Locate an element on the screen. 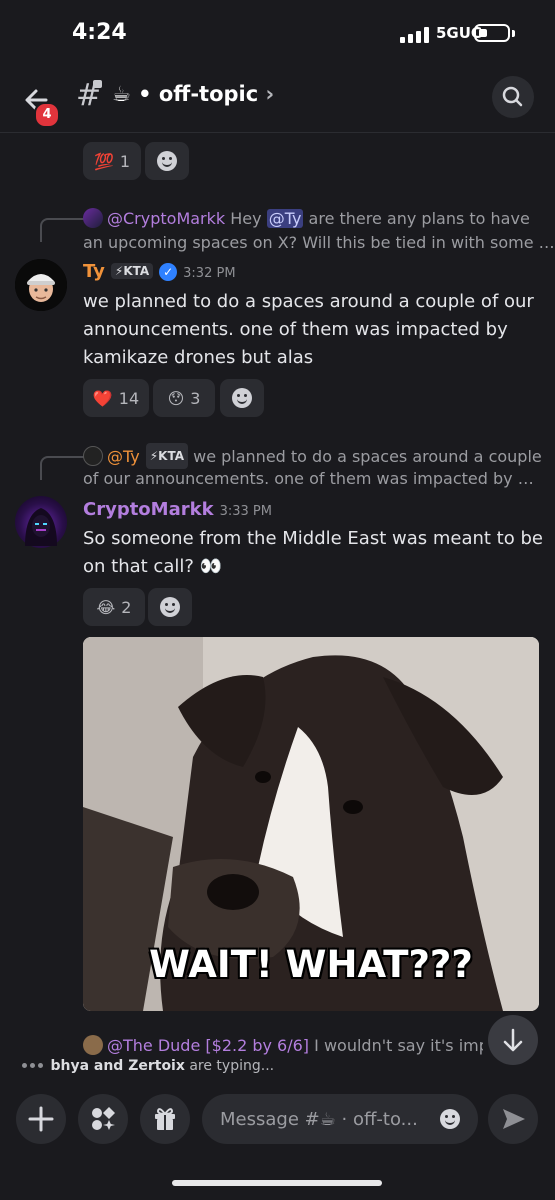  typing-dots-icon is located at coordinates (34, 1066).